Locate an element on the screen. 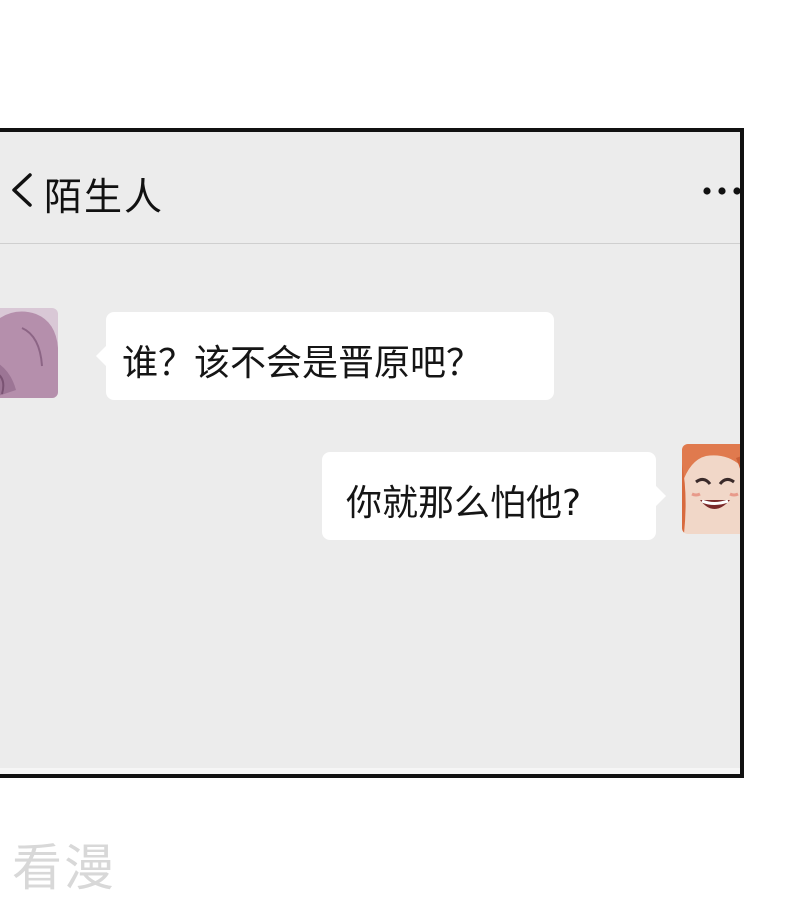 The image size is (800, 902). user-avatar-image is located at coordinates (711, 489).